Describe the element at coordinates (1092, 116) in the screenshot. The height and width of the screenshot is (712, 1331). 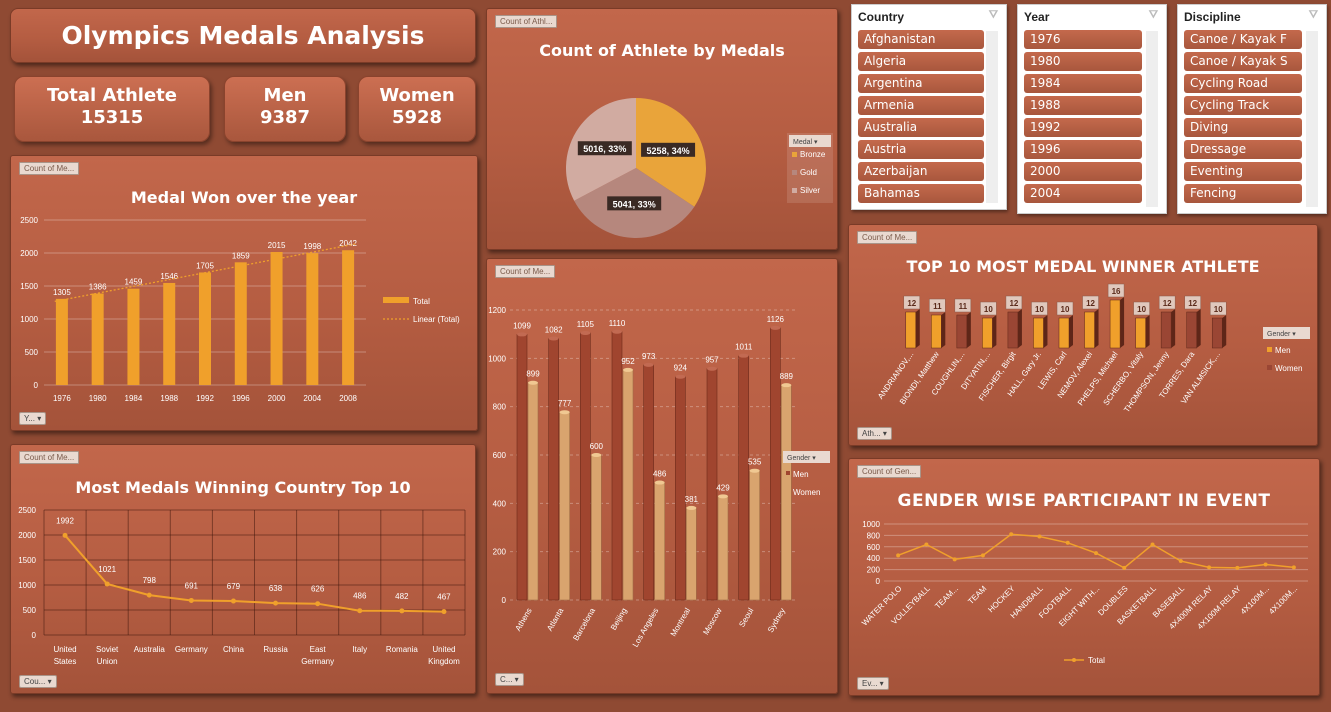
I see `slicer-items: 1976 1980 1984 1988 1992 1996 2000 2004` at that location.